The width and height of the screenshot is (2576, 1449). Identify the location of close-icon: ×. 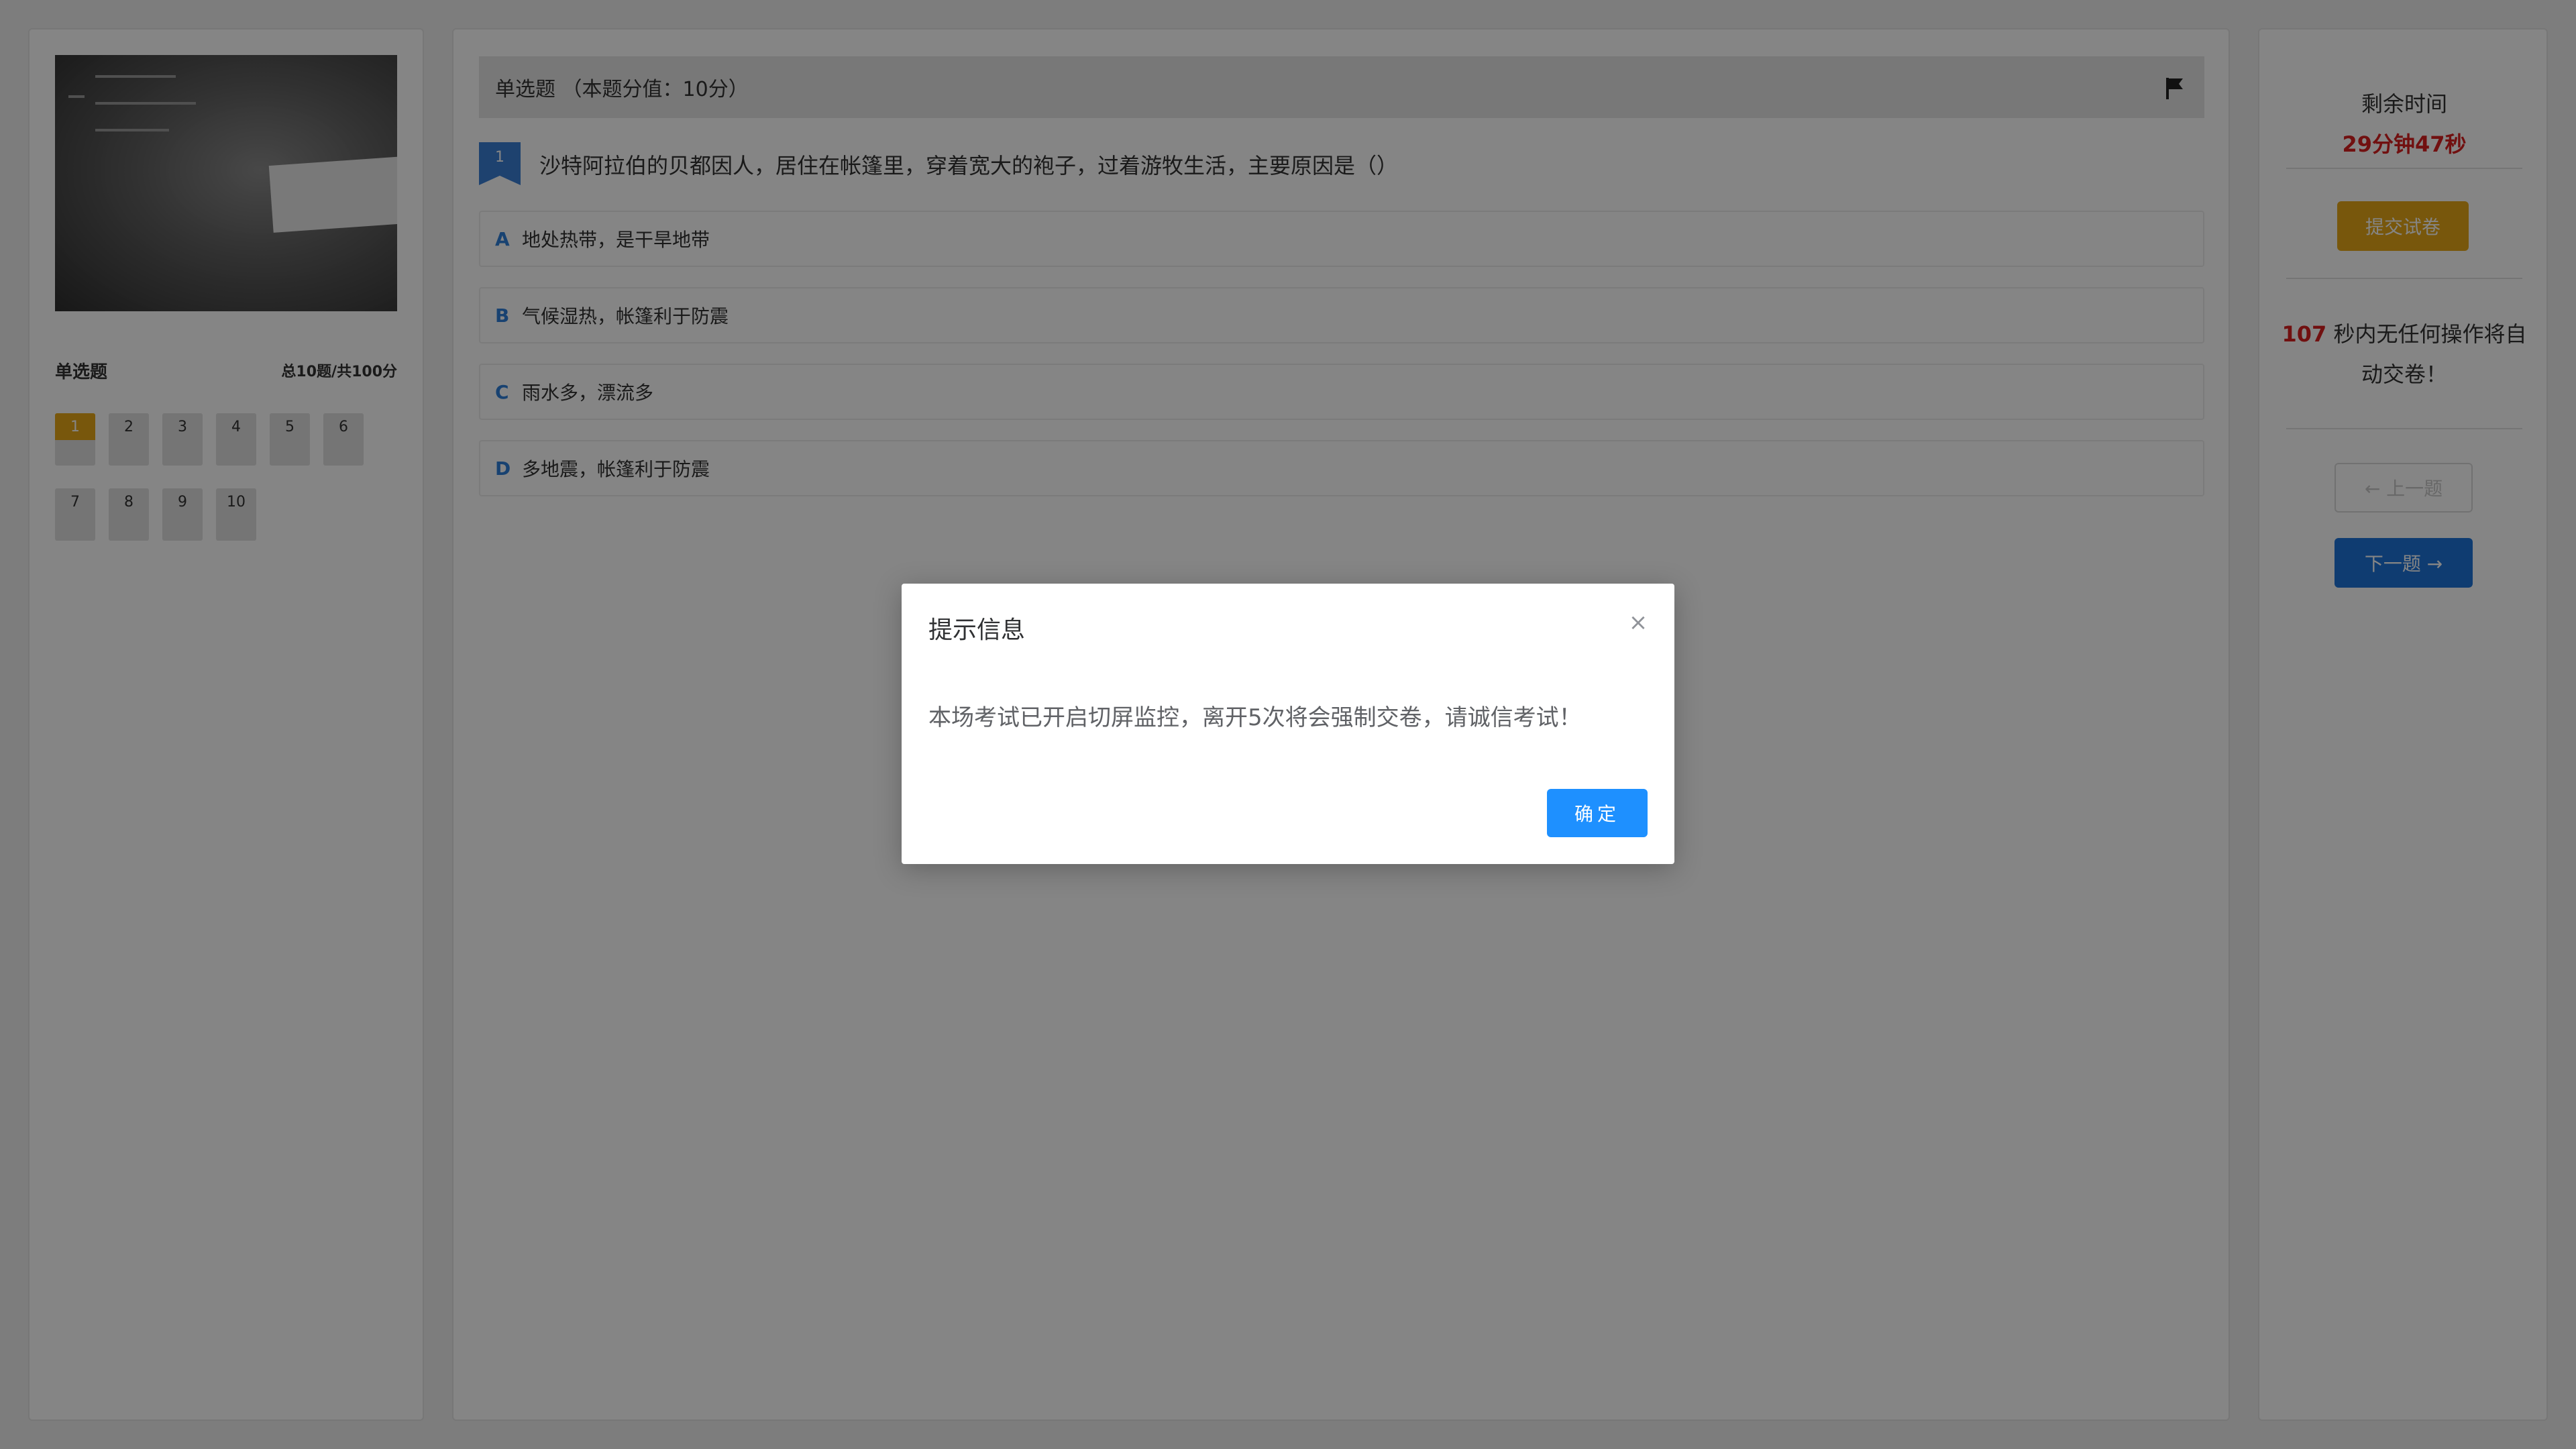
(1638, 622).